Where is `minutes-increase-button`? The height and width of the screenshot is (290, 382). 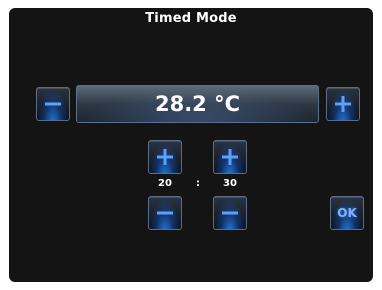
minutes-increase-button is located at coordinates (230, 157).